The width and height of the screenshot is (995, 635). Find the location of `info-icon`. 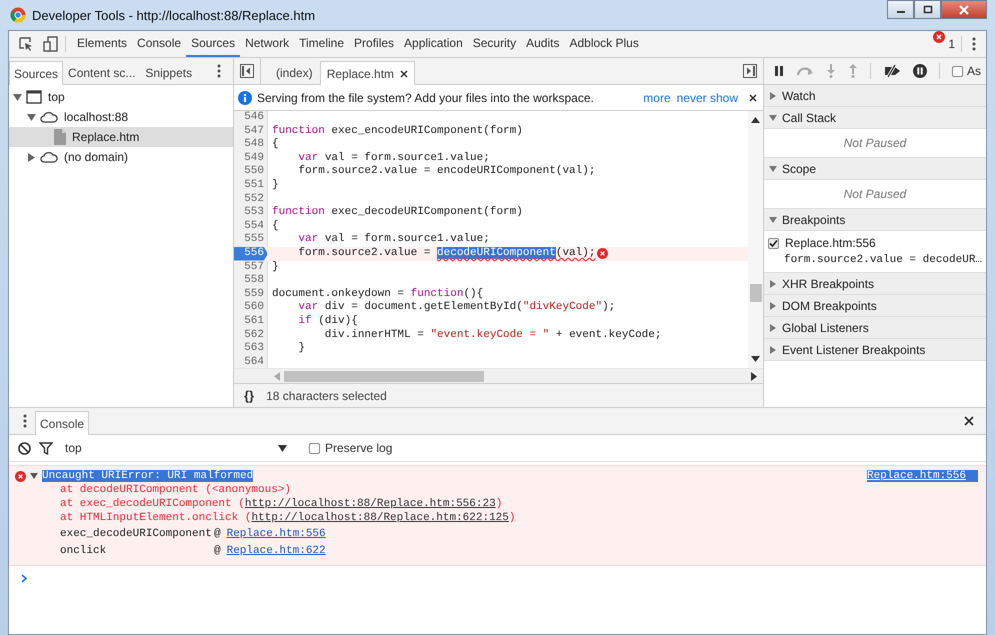

info-icon is located at coordinates (245, 97).